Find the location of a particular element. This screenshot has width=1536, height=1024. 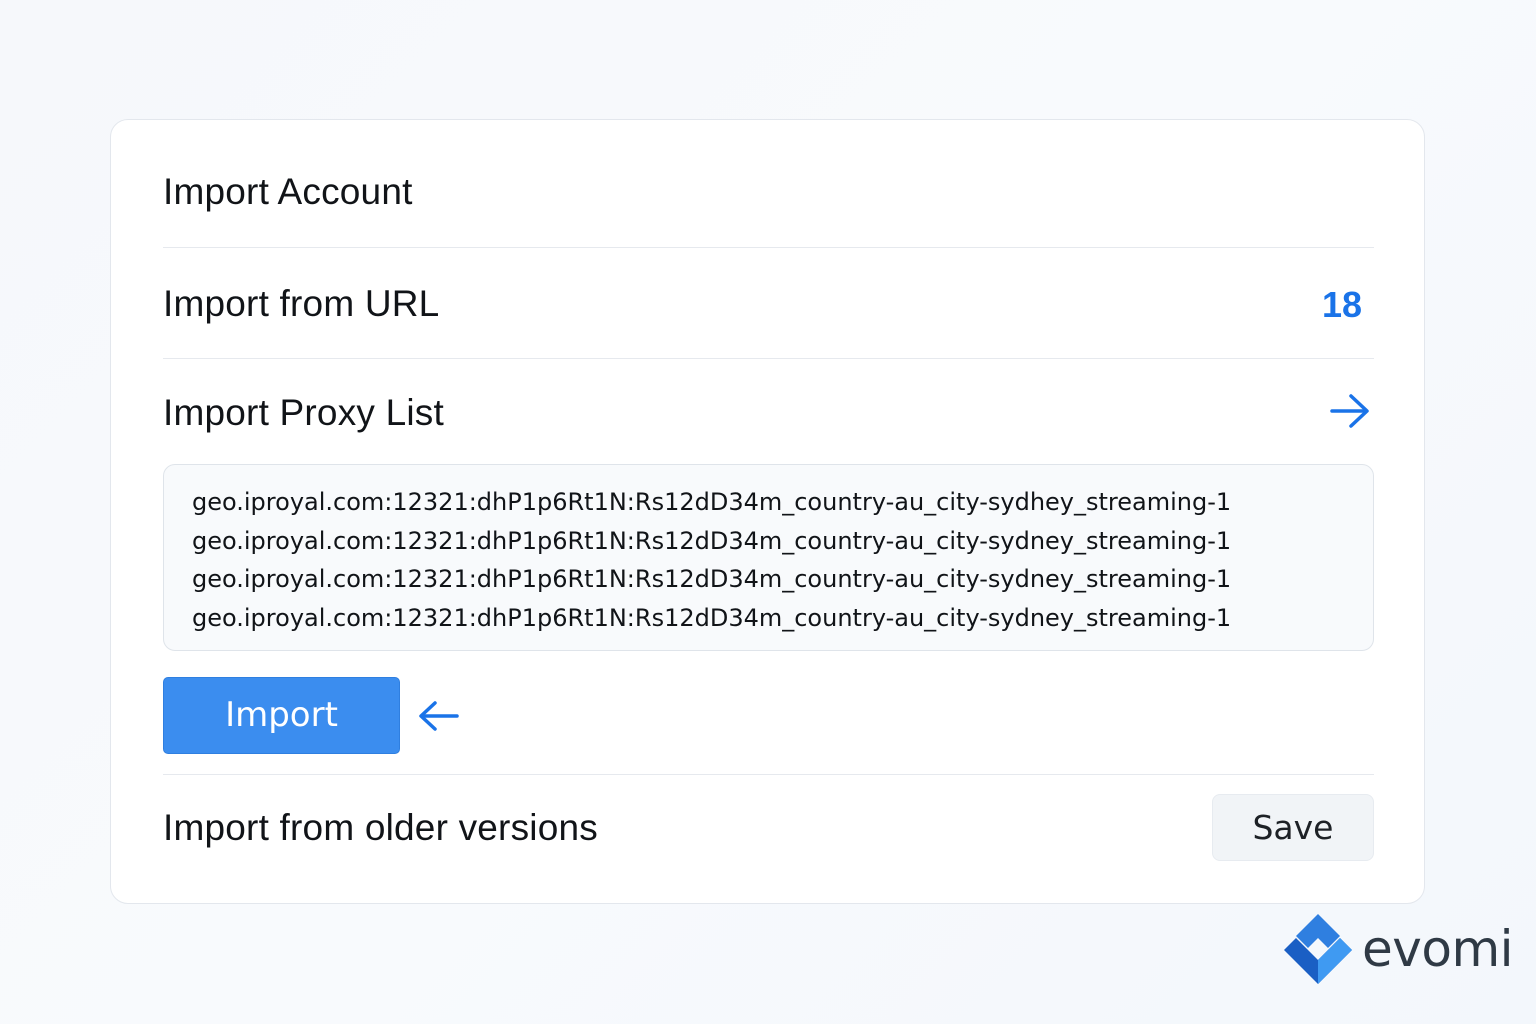

arrow-left-icon is located at coordinates (439, 716).